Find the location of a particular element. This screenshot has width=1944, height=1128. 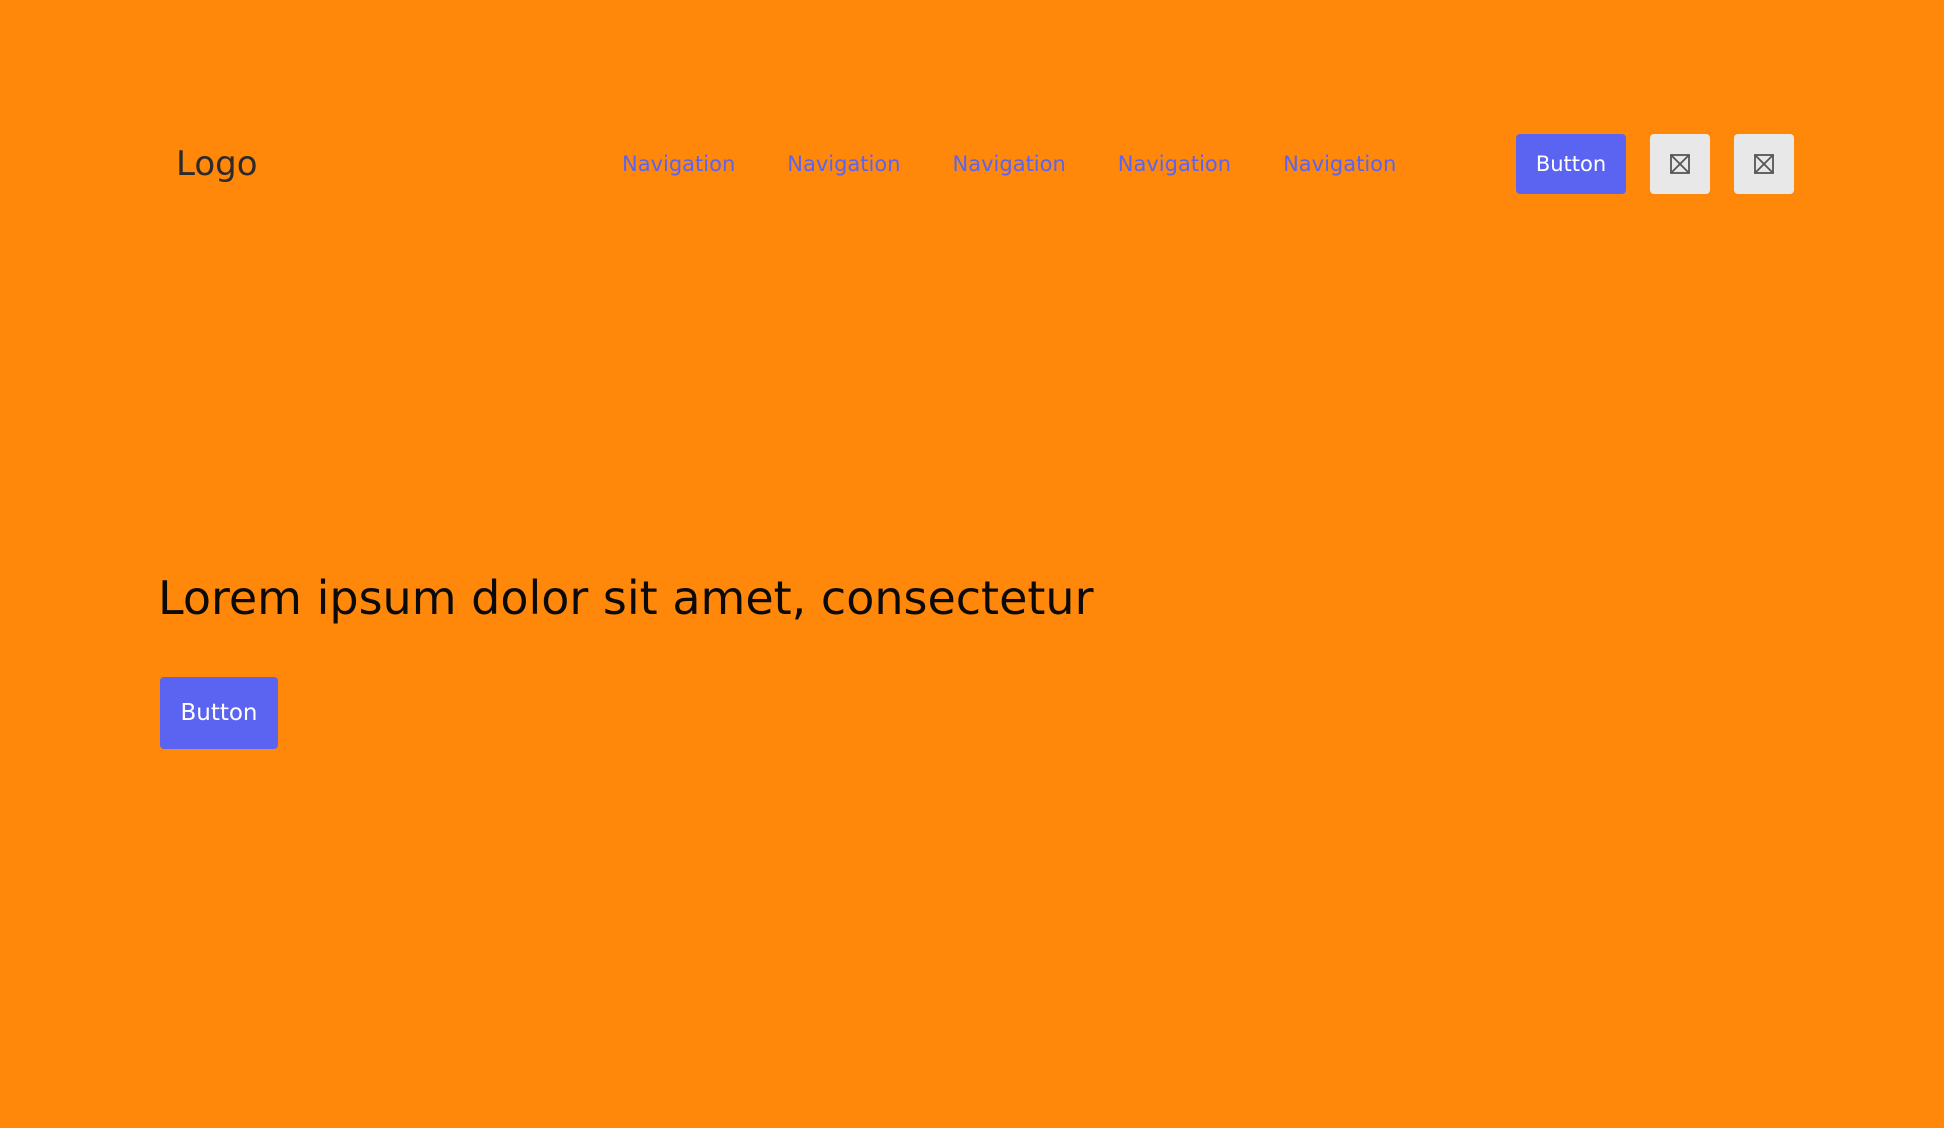

nav-item-3: Navigation is located at coordinates (1009, 164).